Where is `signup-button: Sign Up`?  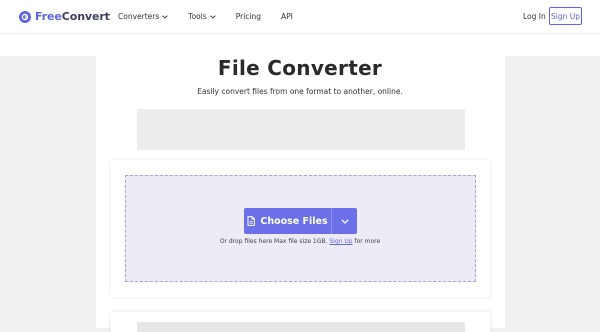
signup-button: Sign Up is located at coordinates (565, 16).